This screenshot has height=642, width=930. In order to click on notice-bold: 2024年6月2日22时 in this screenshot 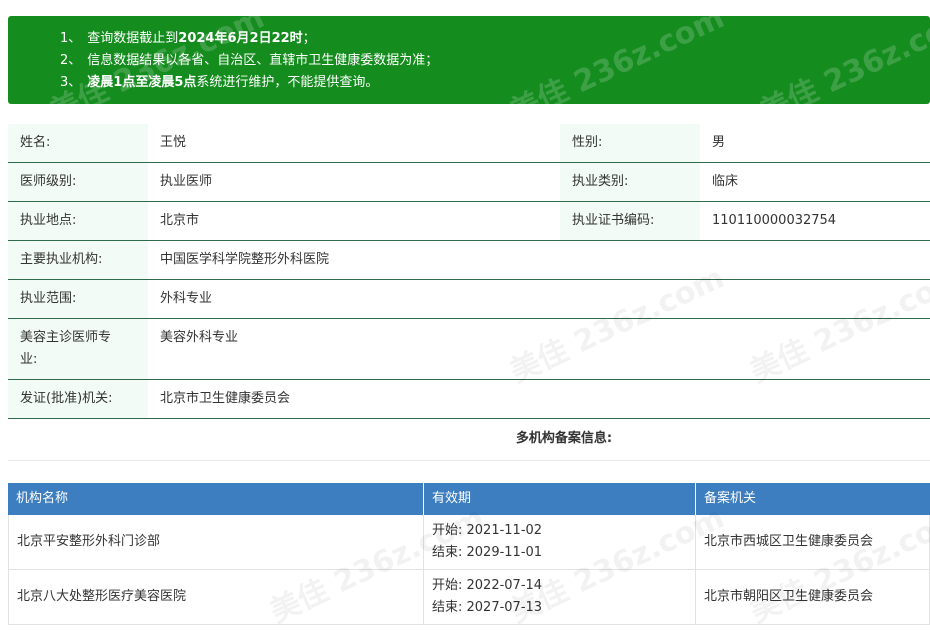, I will do `click(240, 38)`.